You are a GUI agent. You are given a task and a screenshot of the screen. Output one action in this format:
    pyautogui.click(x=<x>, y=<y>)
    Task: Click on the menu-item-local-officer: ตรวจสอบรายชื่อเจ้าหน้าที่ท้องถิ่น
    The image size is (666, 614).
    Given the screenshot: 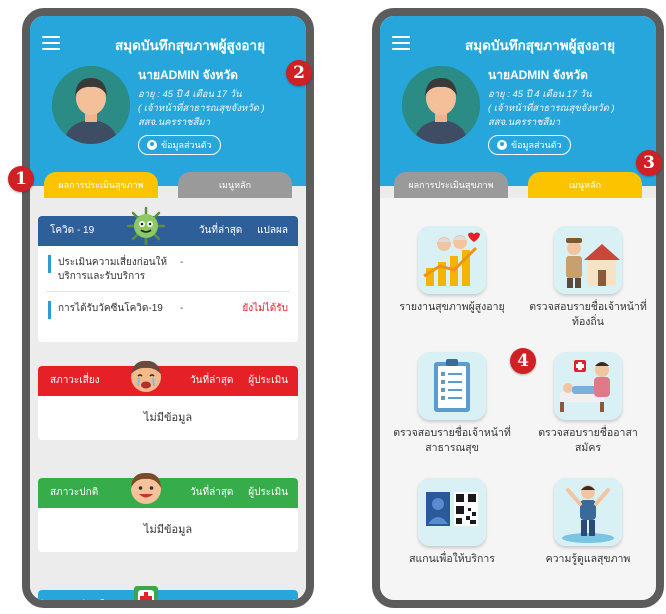 What is the action you would take?
    pyautogui.click(x=588, y=278)
    